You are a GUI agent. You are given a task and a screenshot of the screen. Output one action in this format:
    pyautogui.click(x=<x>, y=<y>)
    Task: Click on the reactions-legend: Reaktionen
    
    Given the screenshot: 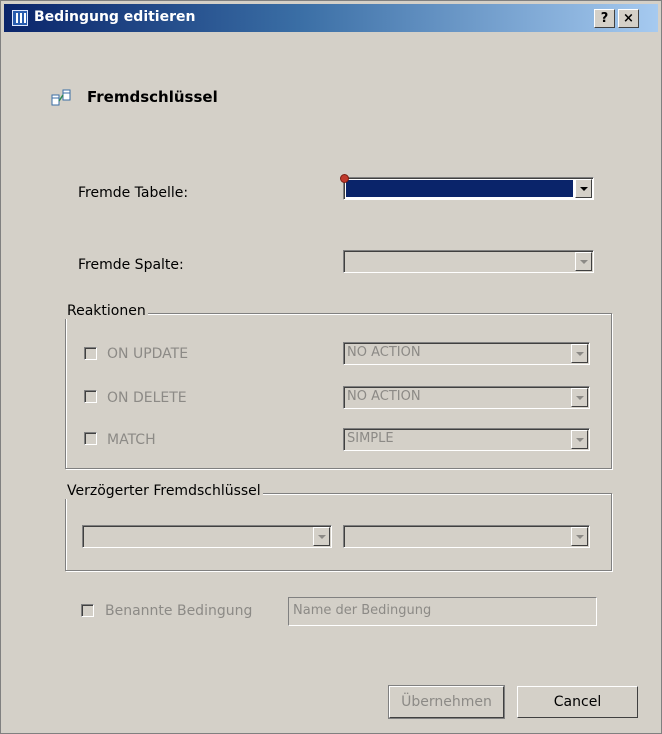 What is the action you would take?
    pyautogui.click(x=106, y=311)
    